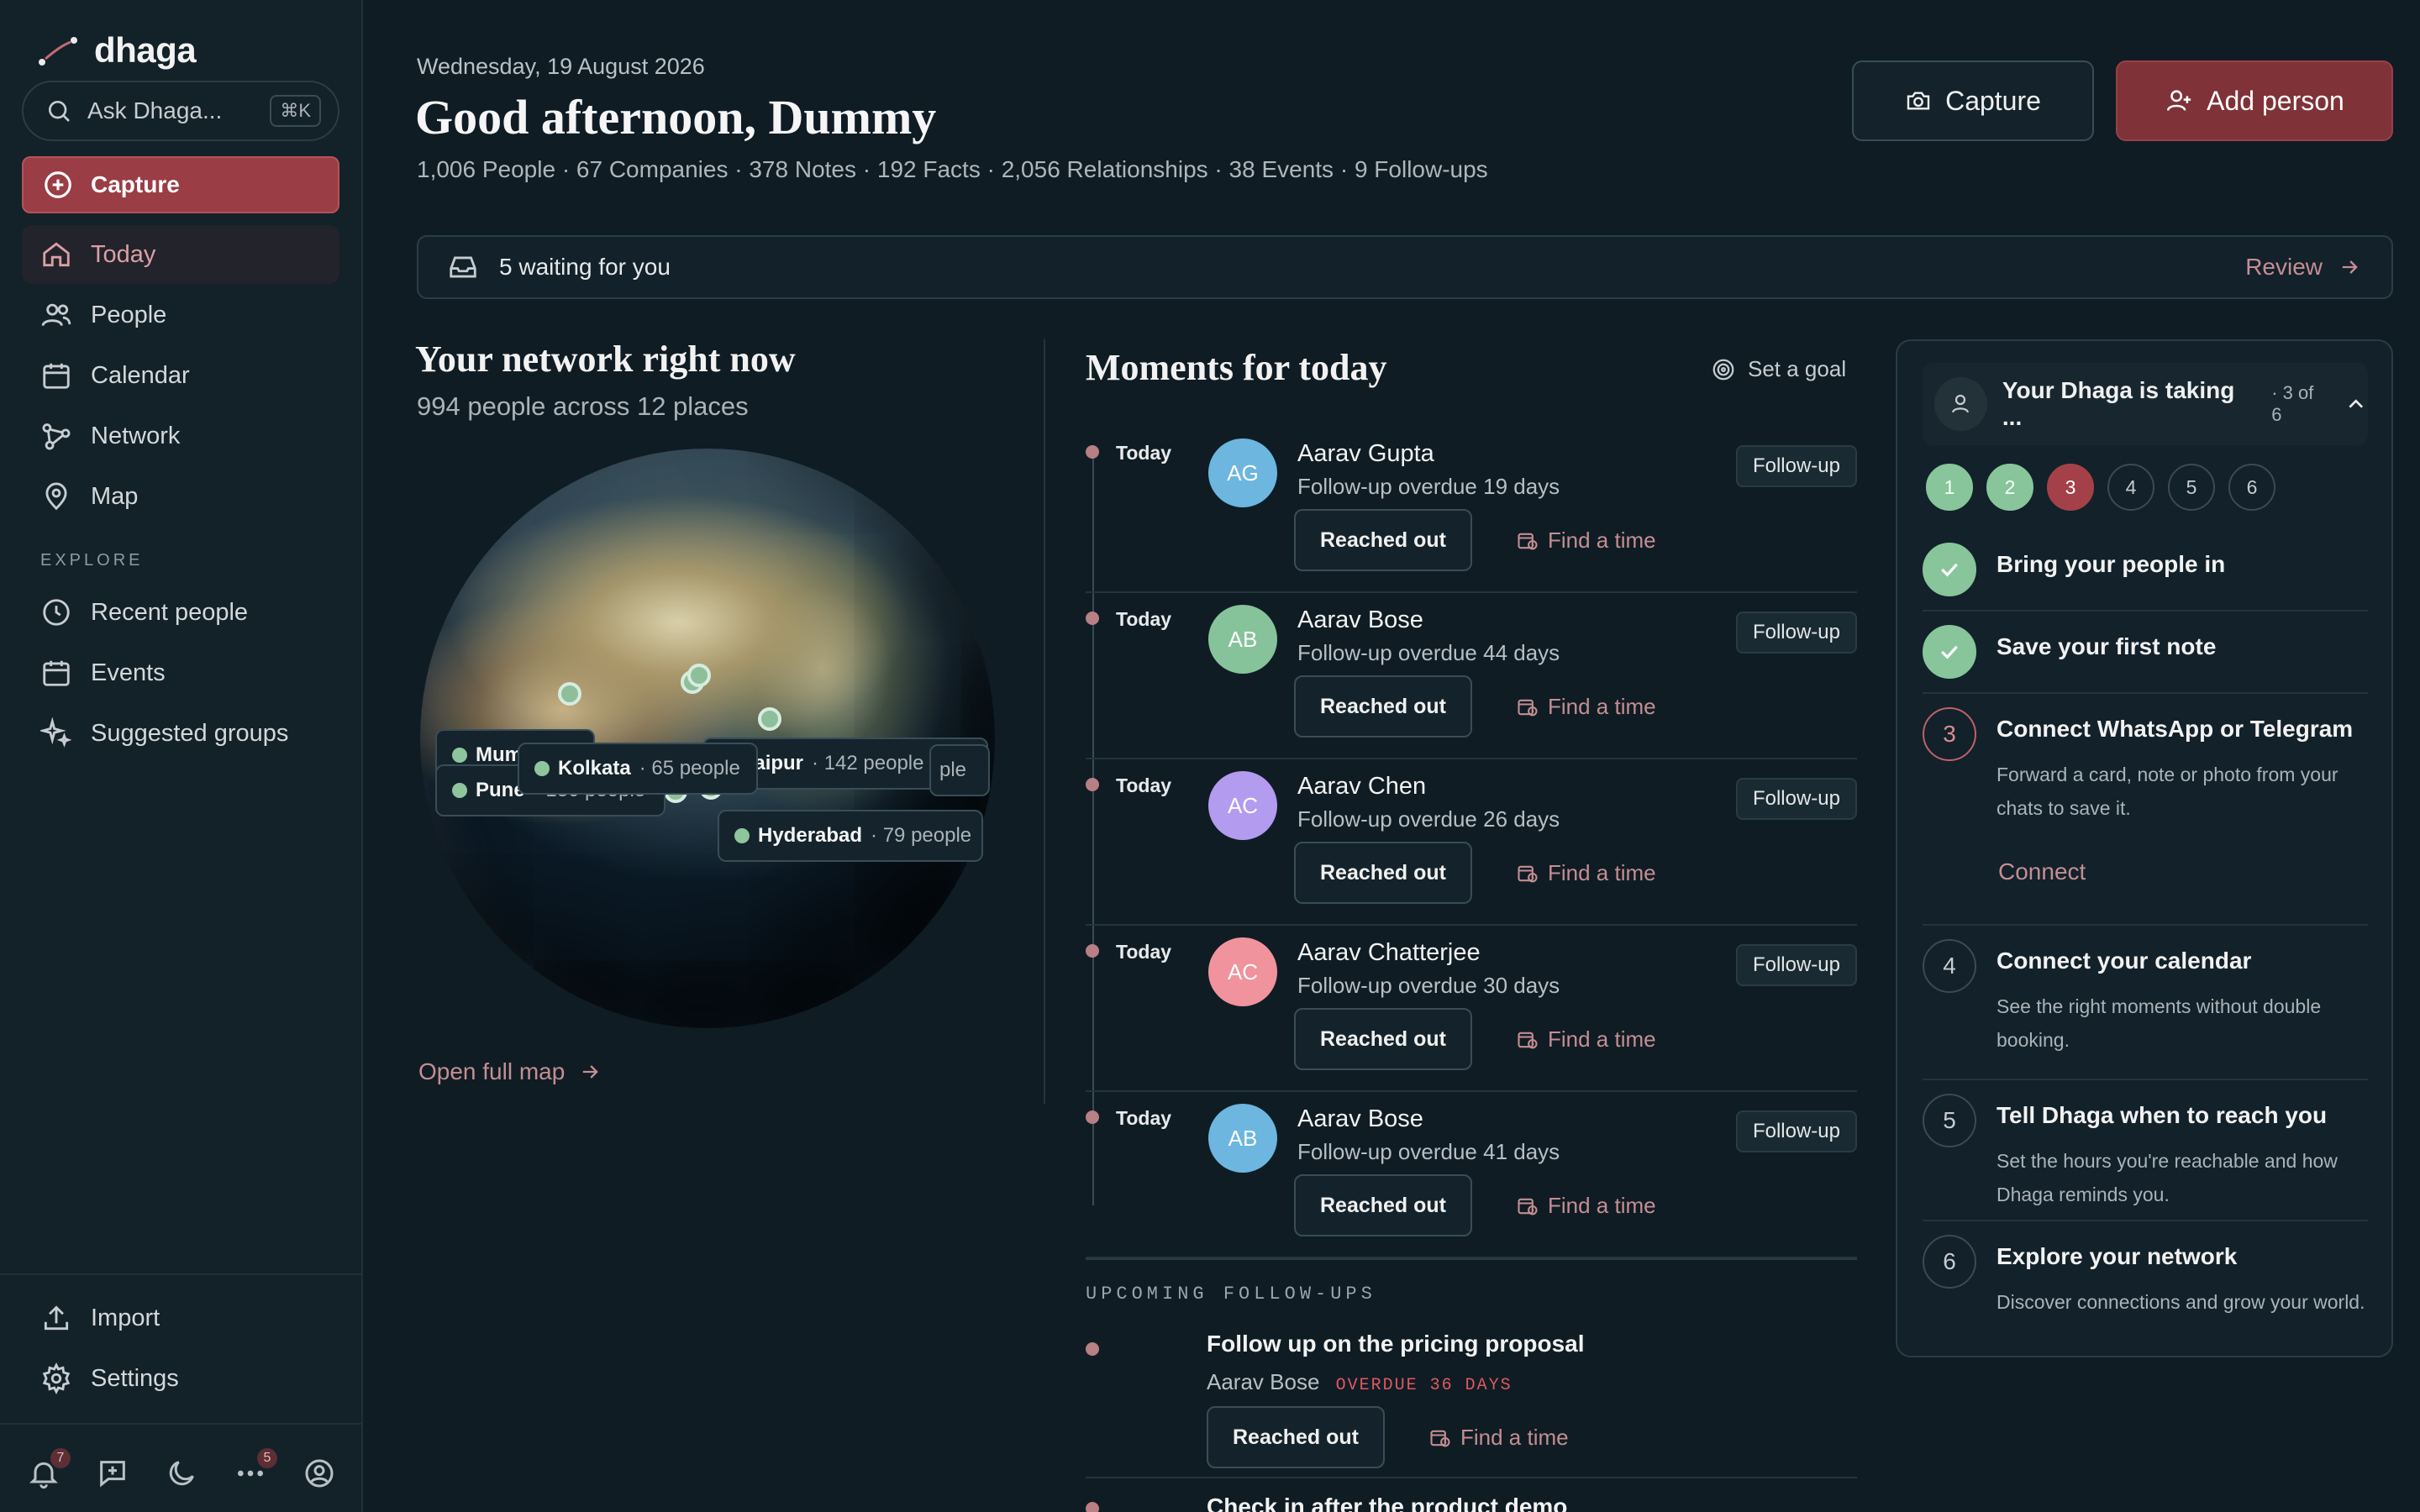  I want to click on city-dot, so click(742, 835).